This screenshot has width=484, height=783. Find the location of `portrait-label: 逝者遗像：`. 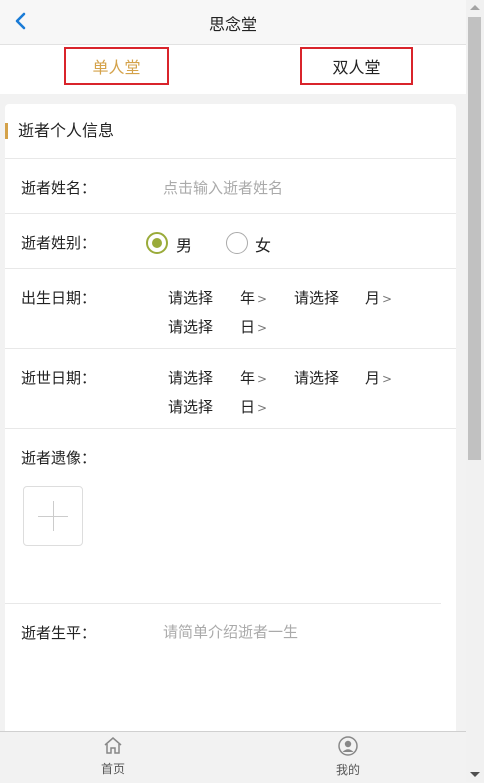

portrait-label: 逝者遗像： is located at coordinates (59, 458).